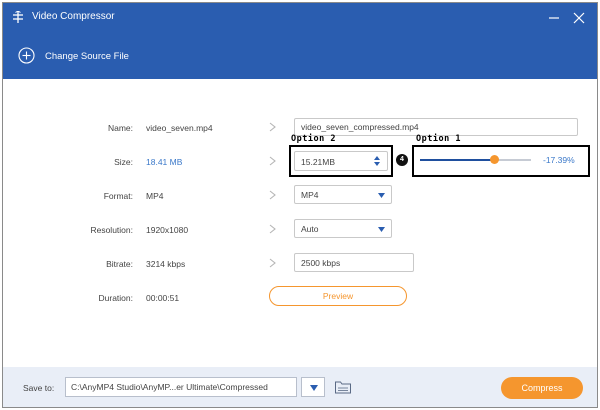  I want to click on step-4-badge: 4, so click(402, 160).